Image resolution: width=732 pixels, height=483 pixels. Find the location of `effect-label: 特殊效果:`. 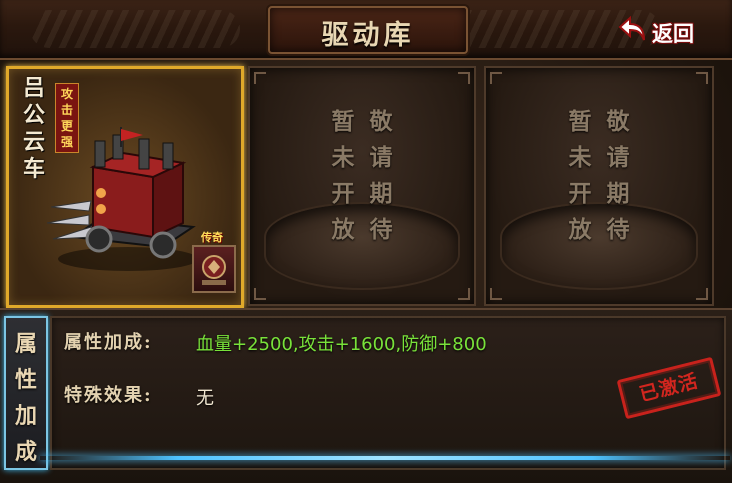

effect-label: 特殊效果: is located at coordinates (108, 395).